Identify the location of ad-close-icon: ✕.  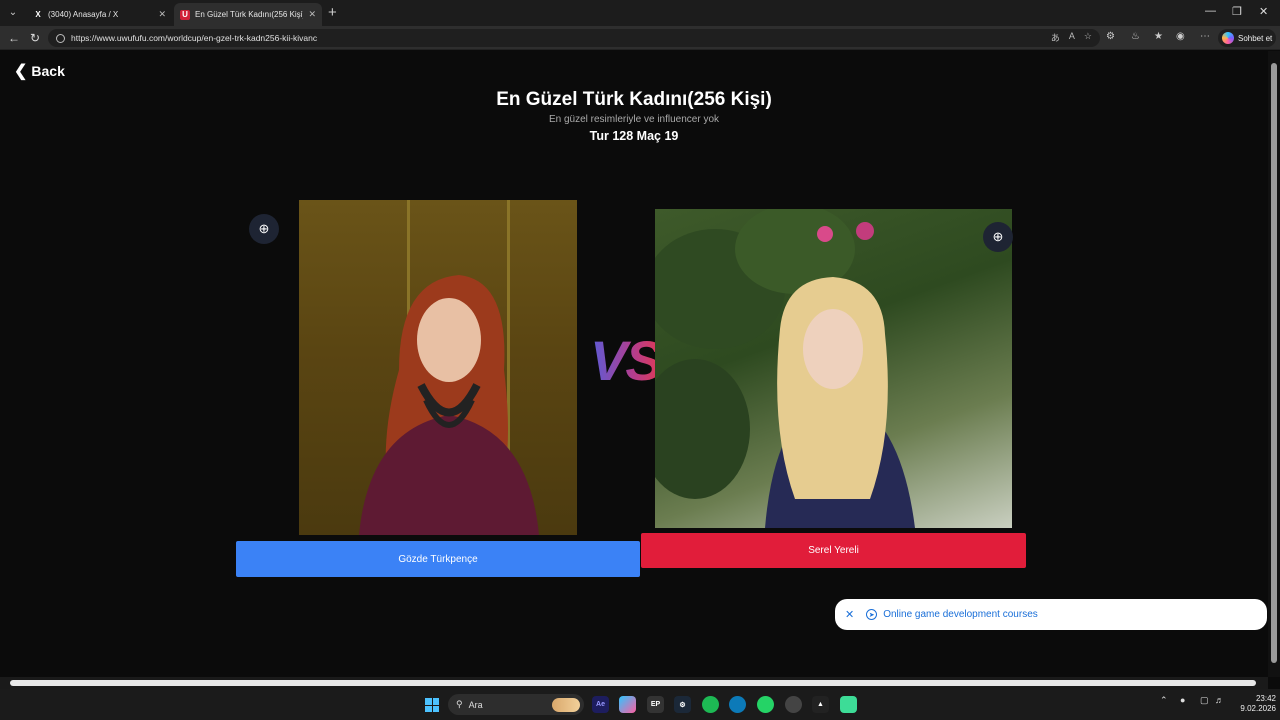
(849, 614).